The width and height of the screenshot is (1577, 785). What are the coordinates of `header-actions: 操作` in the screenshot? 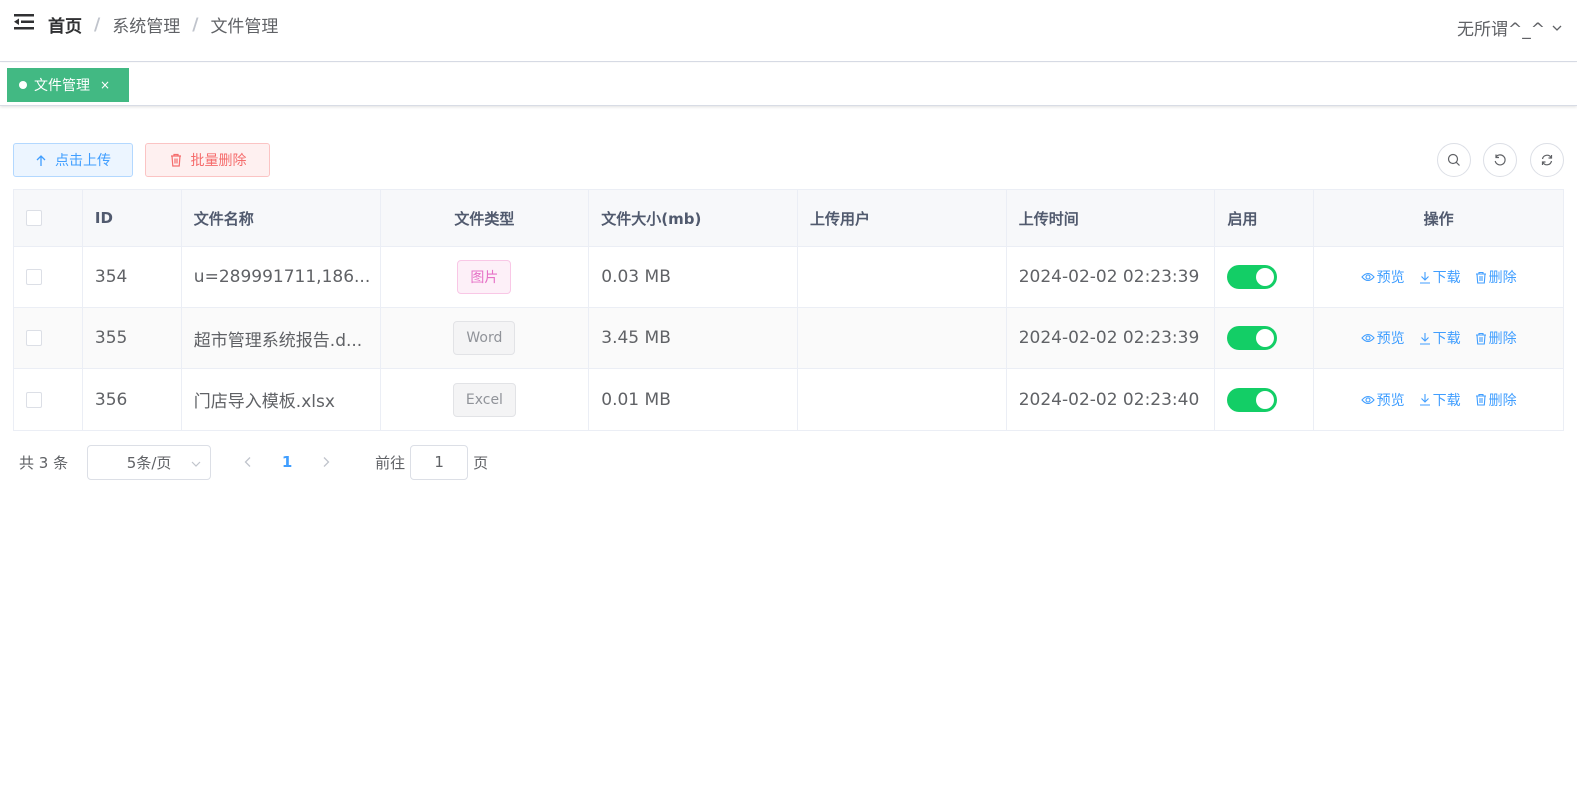 It's located at (1438, 218).